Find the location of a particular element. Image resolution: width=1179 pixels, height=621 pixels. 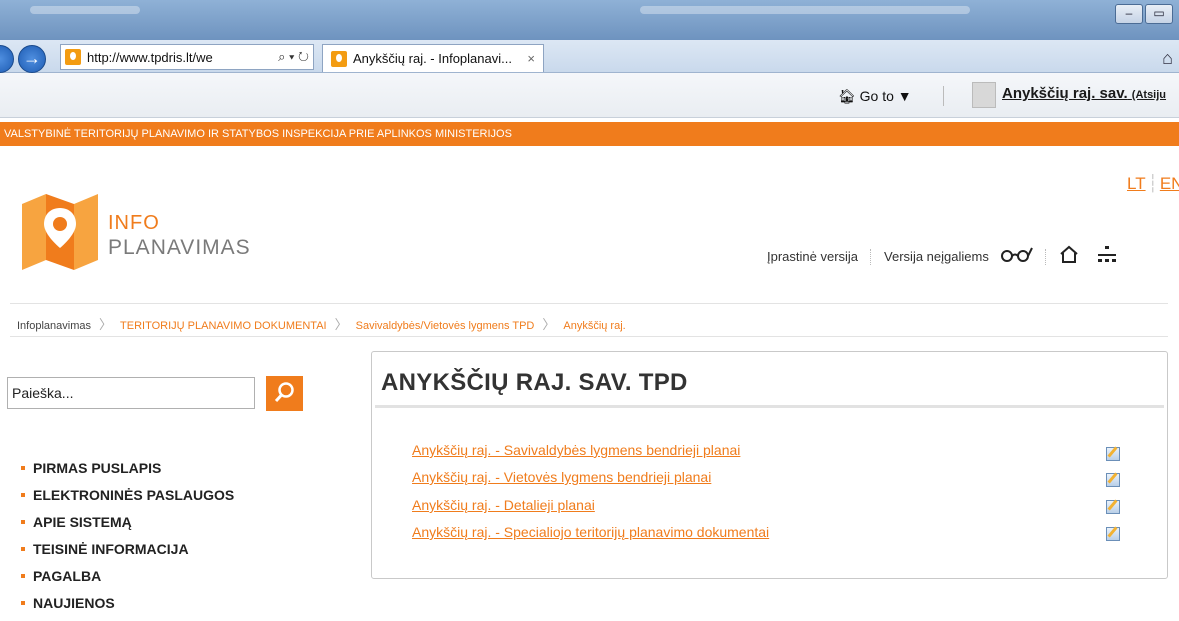

user-account-link: Anykščių raj. sav. (Atsiju is located at coordinates (1084, 93).